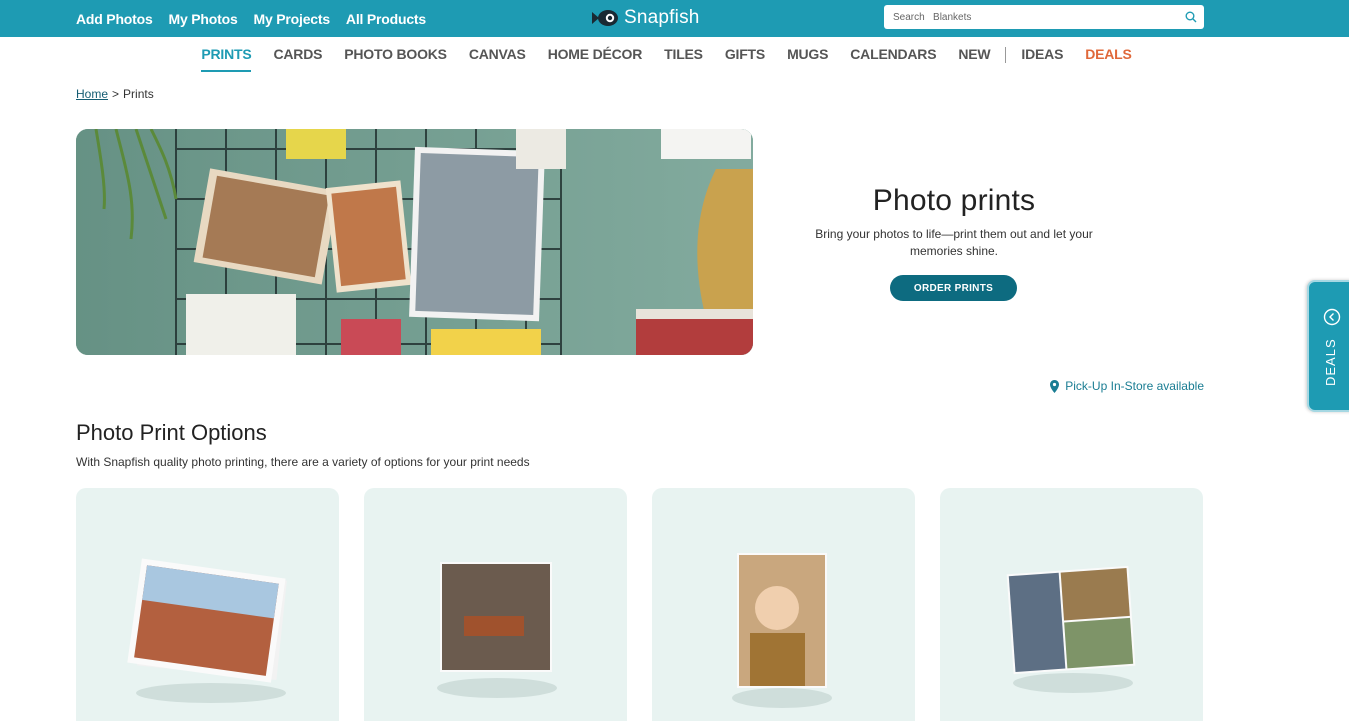 This screenshot has width=1349, height=721. Describe the element at coordinates (954, 200) in the screenshot. I see `hero-title: Photo prints` at that location.